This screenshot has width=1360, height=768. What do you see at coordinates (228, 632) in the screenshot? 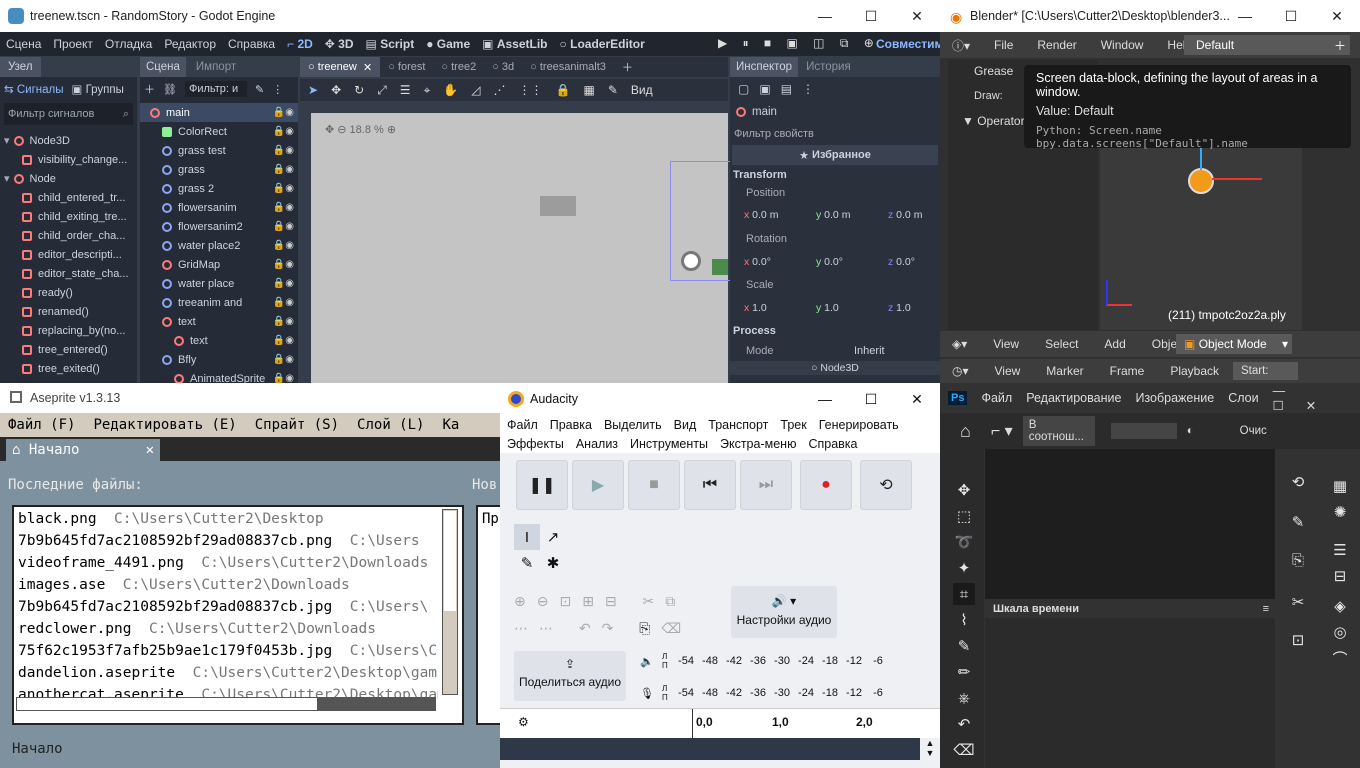
I see `recent-file-item: redclower.png C:\Users\Cutter2\Downloads` at bounding box center [228, 632].